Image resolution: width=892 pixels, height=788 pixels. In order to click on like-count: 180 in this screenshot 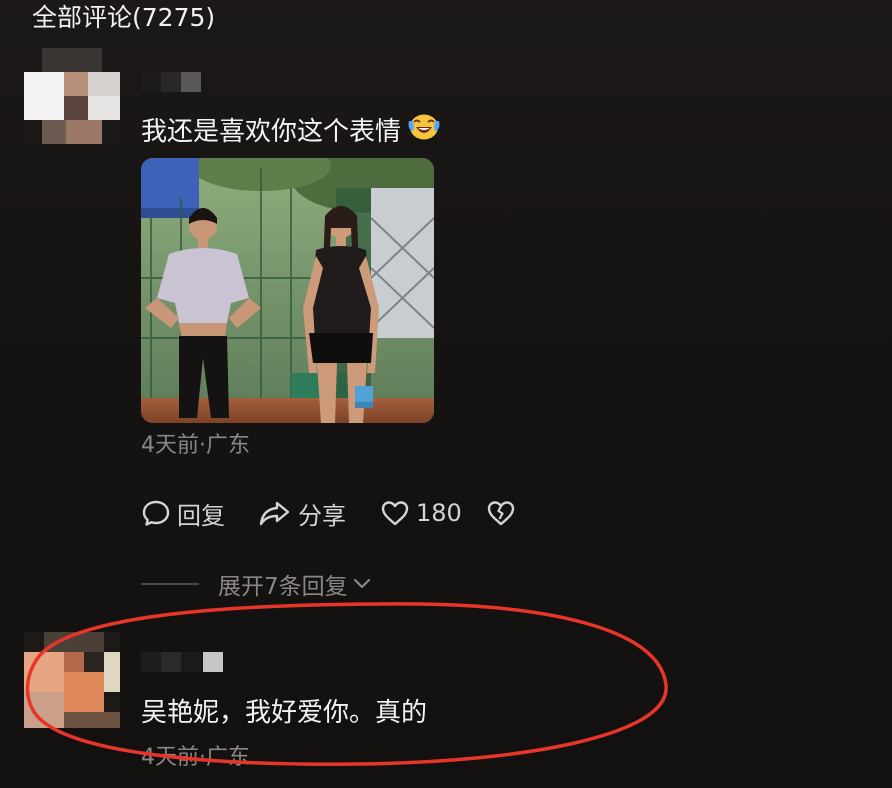, I will do `click(439, 513)`.